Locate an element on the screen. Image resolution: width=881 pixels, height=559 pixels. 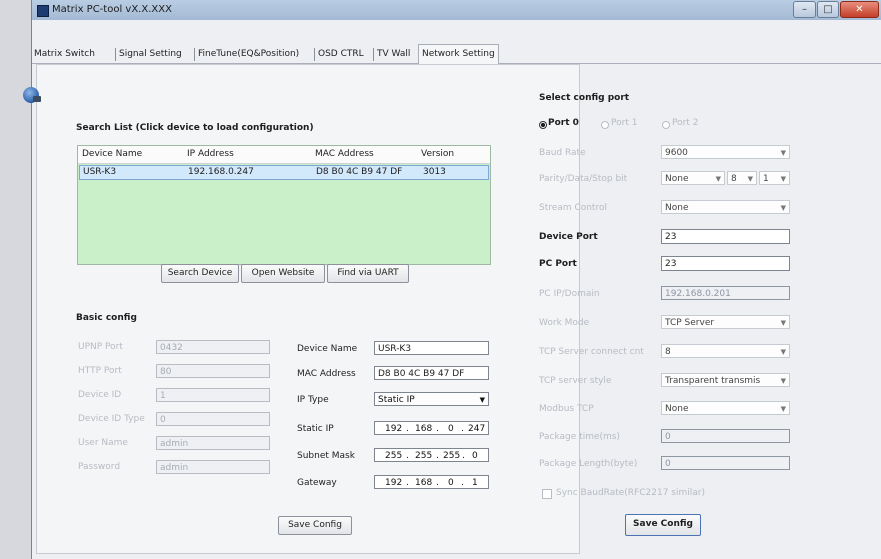
pc-port-field: 23 is located at coordinates (725, 263).